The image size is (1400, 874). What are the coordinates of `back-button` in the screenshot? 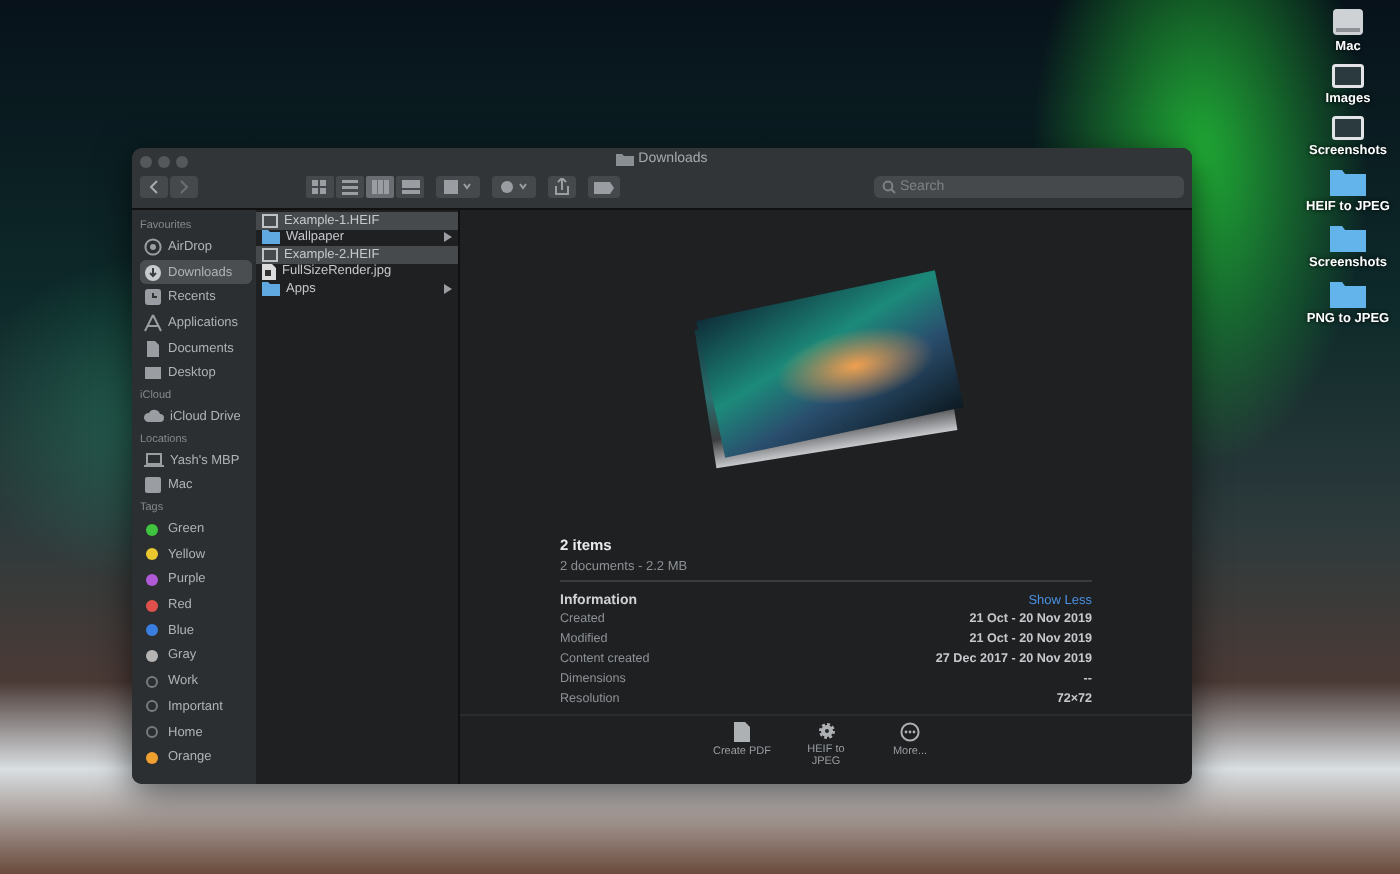 It's located at (154, 187).